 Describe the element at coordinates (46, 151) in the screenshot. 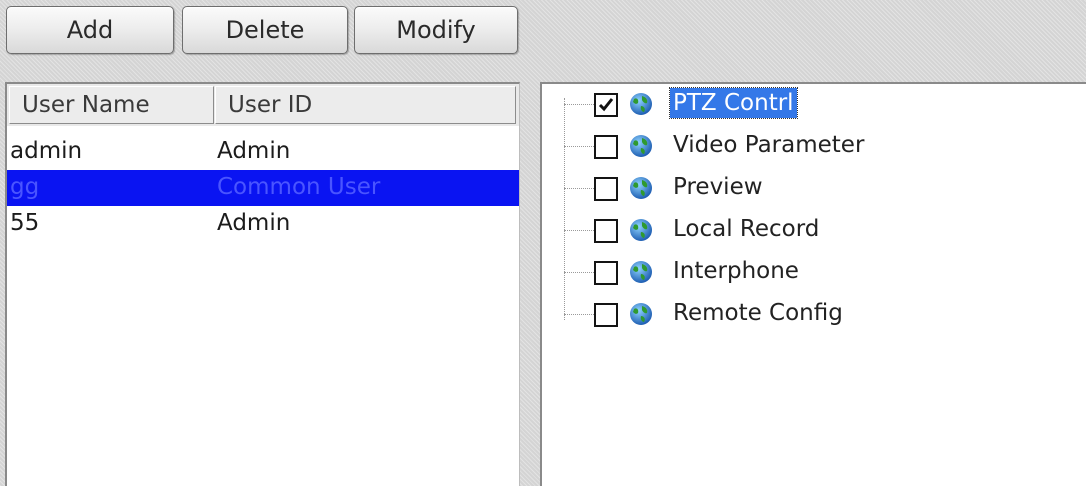

I see `user-name-cell: admin` at that location.